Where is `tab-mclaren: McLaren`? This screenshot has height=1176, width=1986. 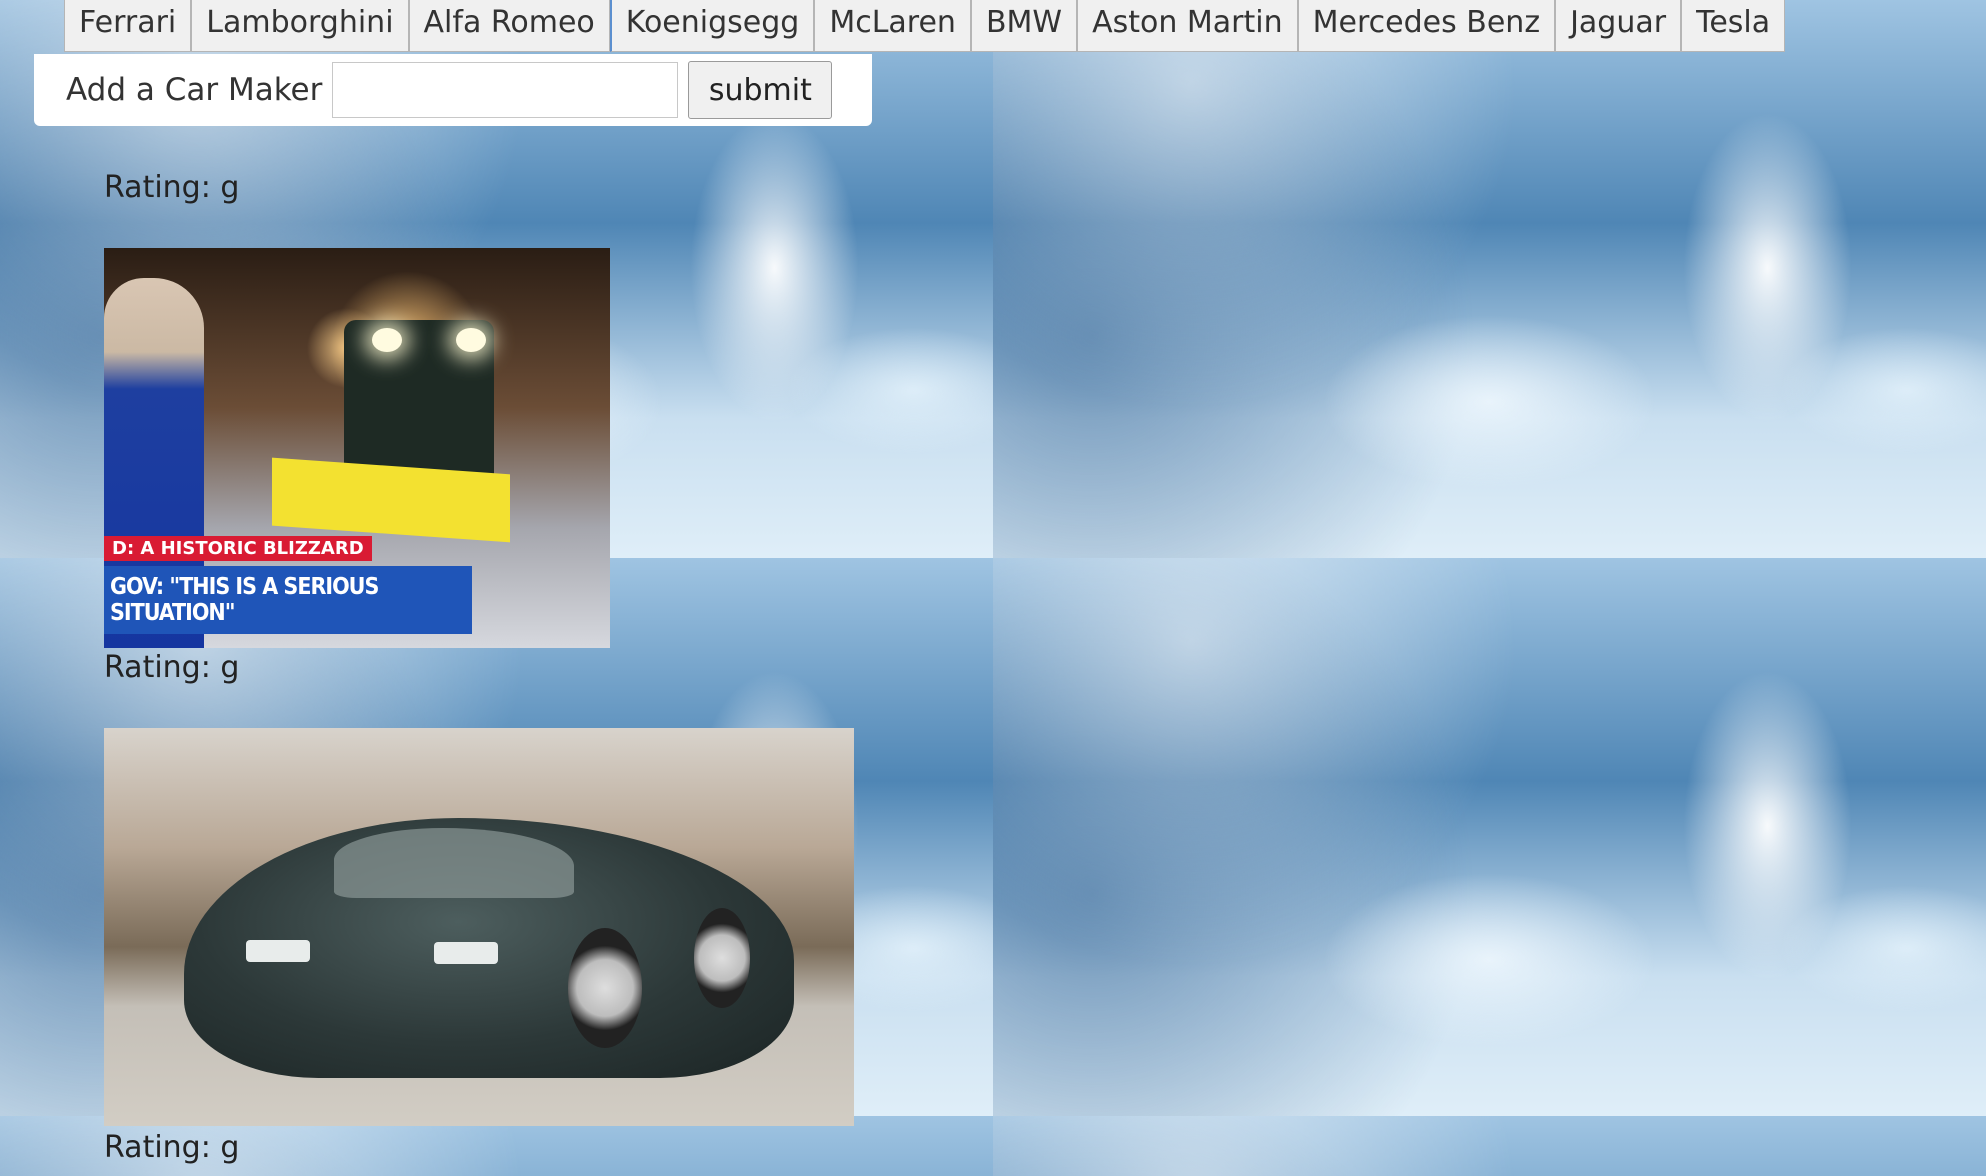
tab-mclaren: McLaren is located at coordinates (892, 26).